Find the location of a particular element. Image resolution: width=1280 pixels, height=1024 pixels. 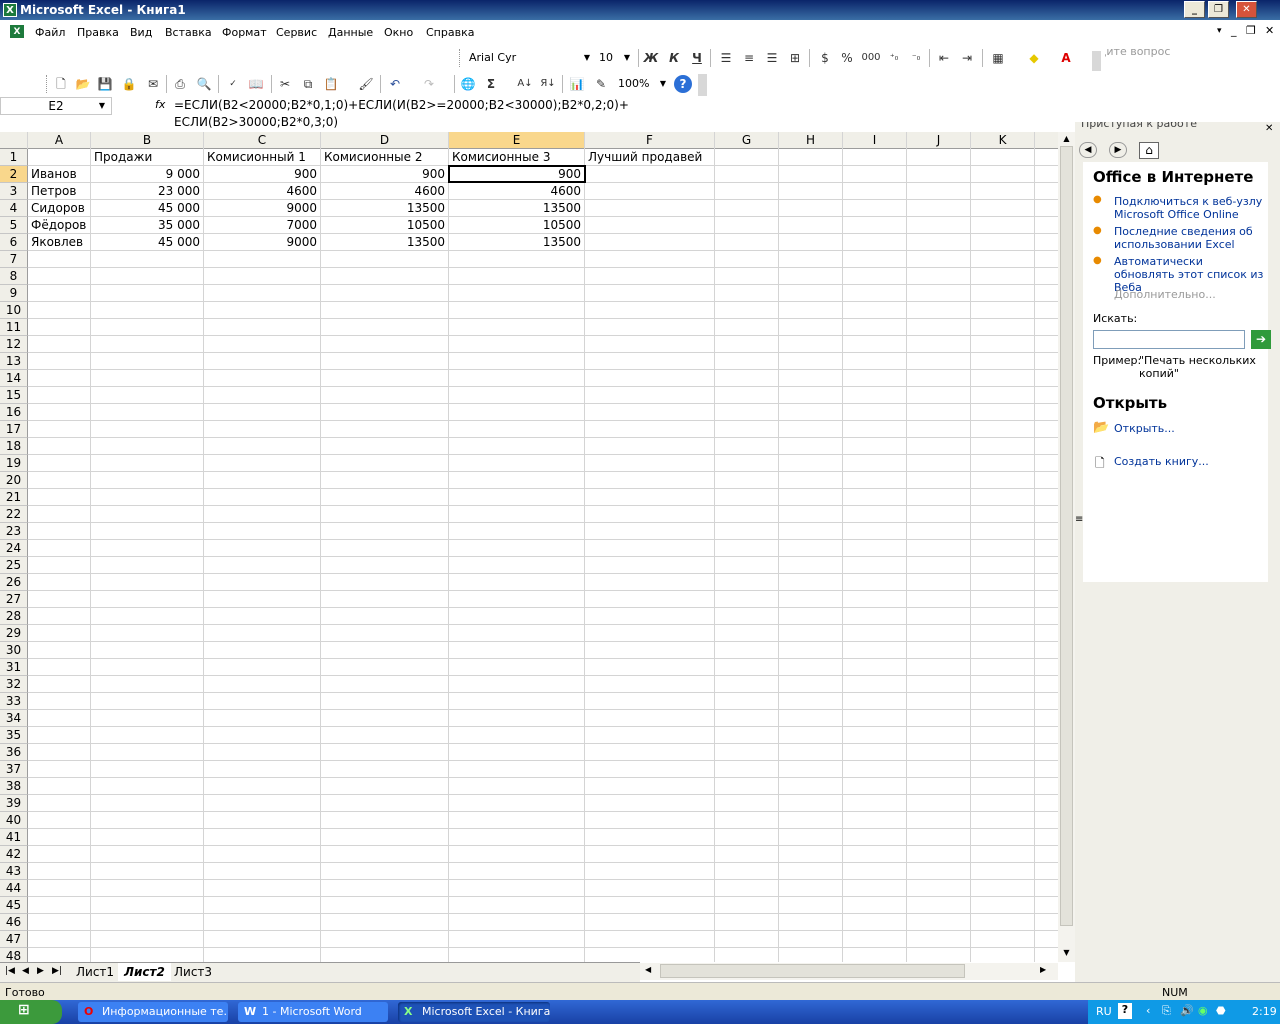

paste-icon: 📋 is located at coordinates (331, 84).